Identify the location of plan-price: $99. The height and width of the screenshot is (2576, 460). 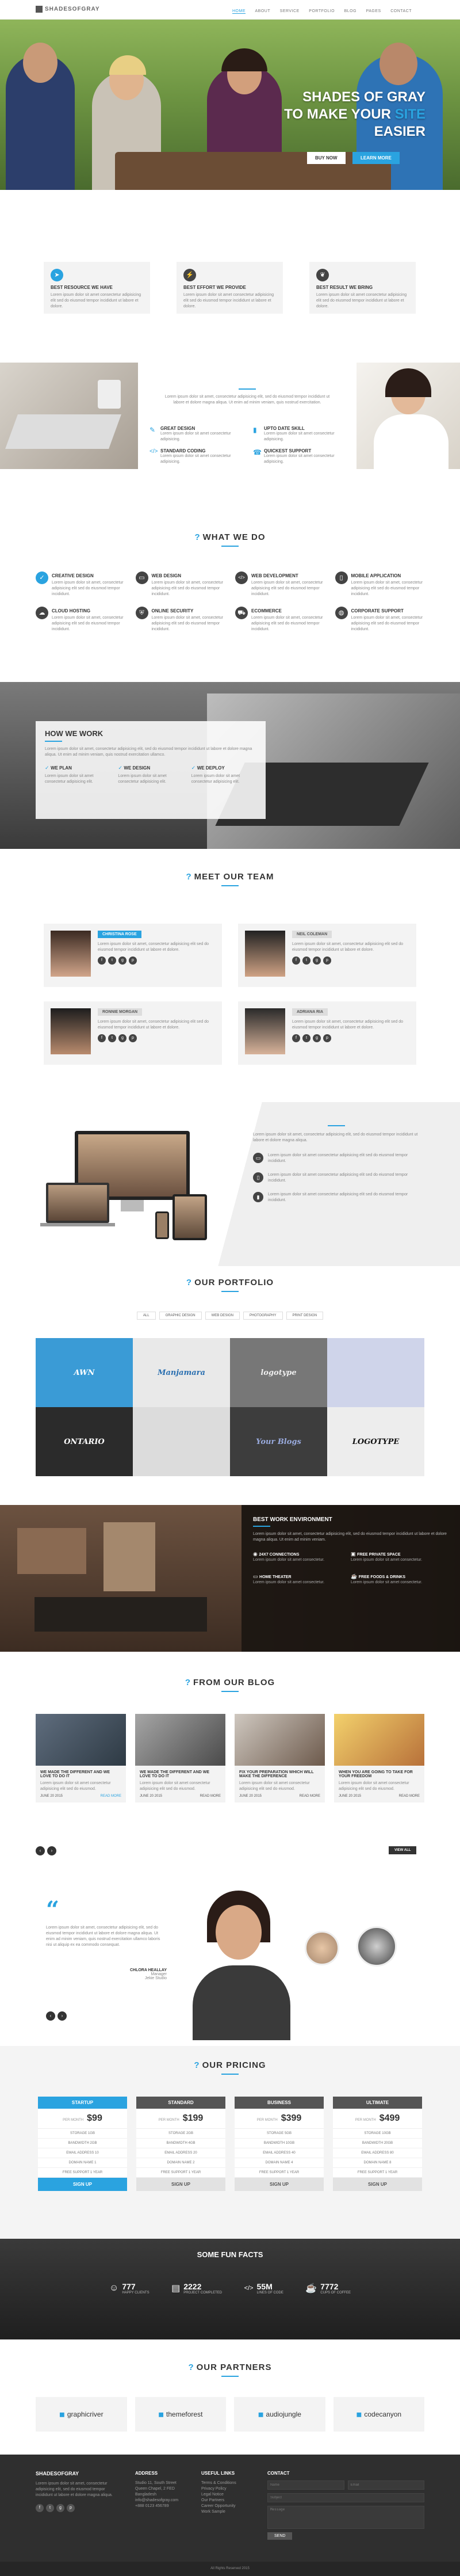
(94, 2118).